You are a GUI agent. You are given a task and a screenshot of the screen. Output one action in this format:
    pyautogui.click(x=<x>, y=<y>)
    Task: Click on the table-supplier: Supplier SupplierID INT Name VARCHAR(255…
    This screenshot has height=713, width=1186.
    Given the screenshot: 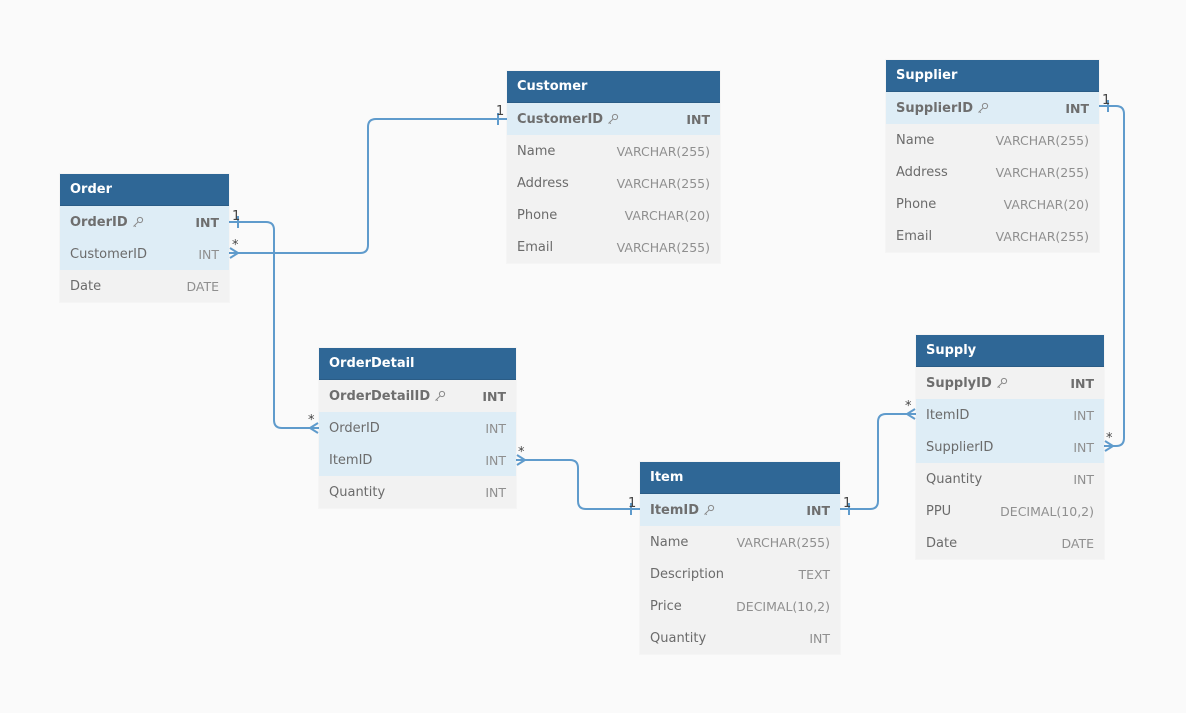 What is the action you would take?
    pyautogui.click(x=992, y=156)
    